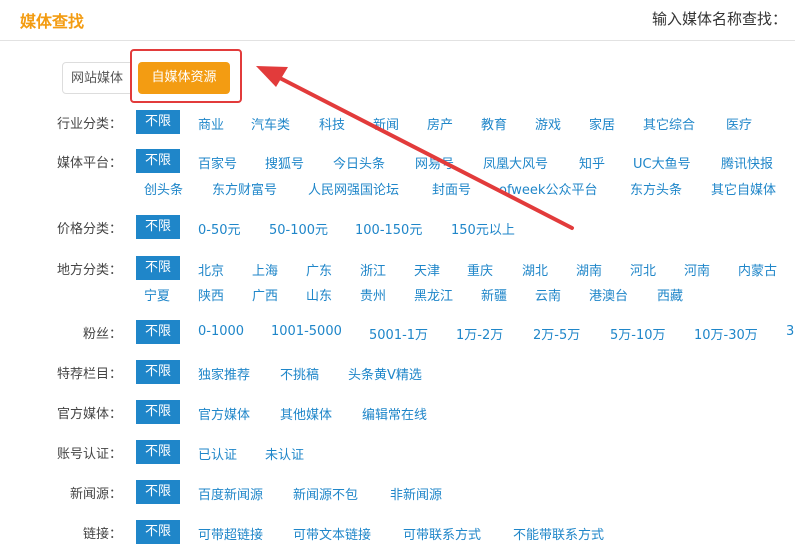 The image size is (795, 552). What do you see at coordinates (373, 269) in the screenshot?
I see `filter-option: 浙江` at bounding box center [373, 269].